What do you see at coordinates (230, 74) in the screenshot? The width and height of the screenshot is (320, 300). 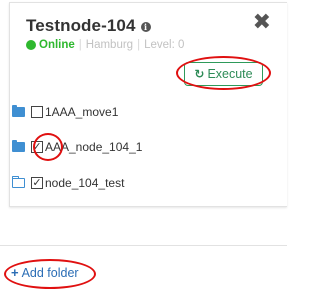 I see `execute-label: Execute` at bounding box center [230, 74].